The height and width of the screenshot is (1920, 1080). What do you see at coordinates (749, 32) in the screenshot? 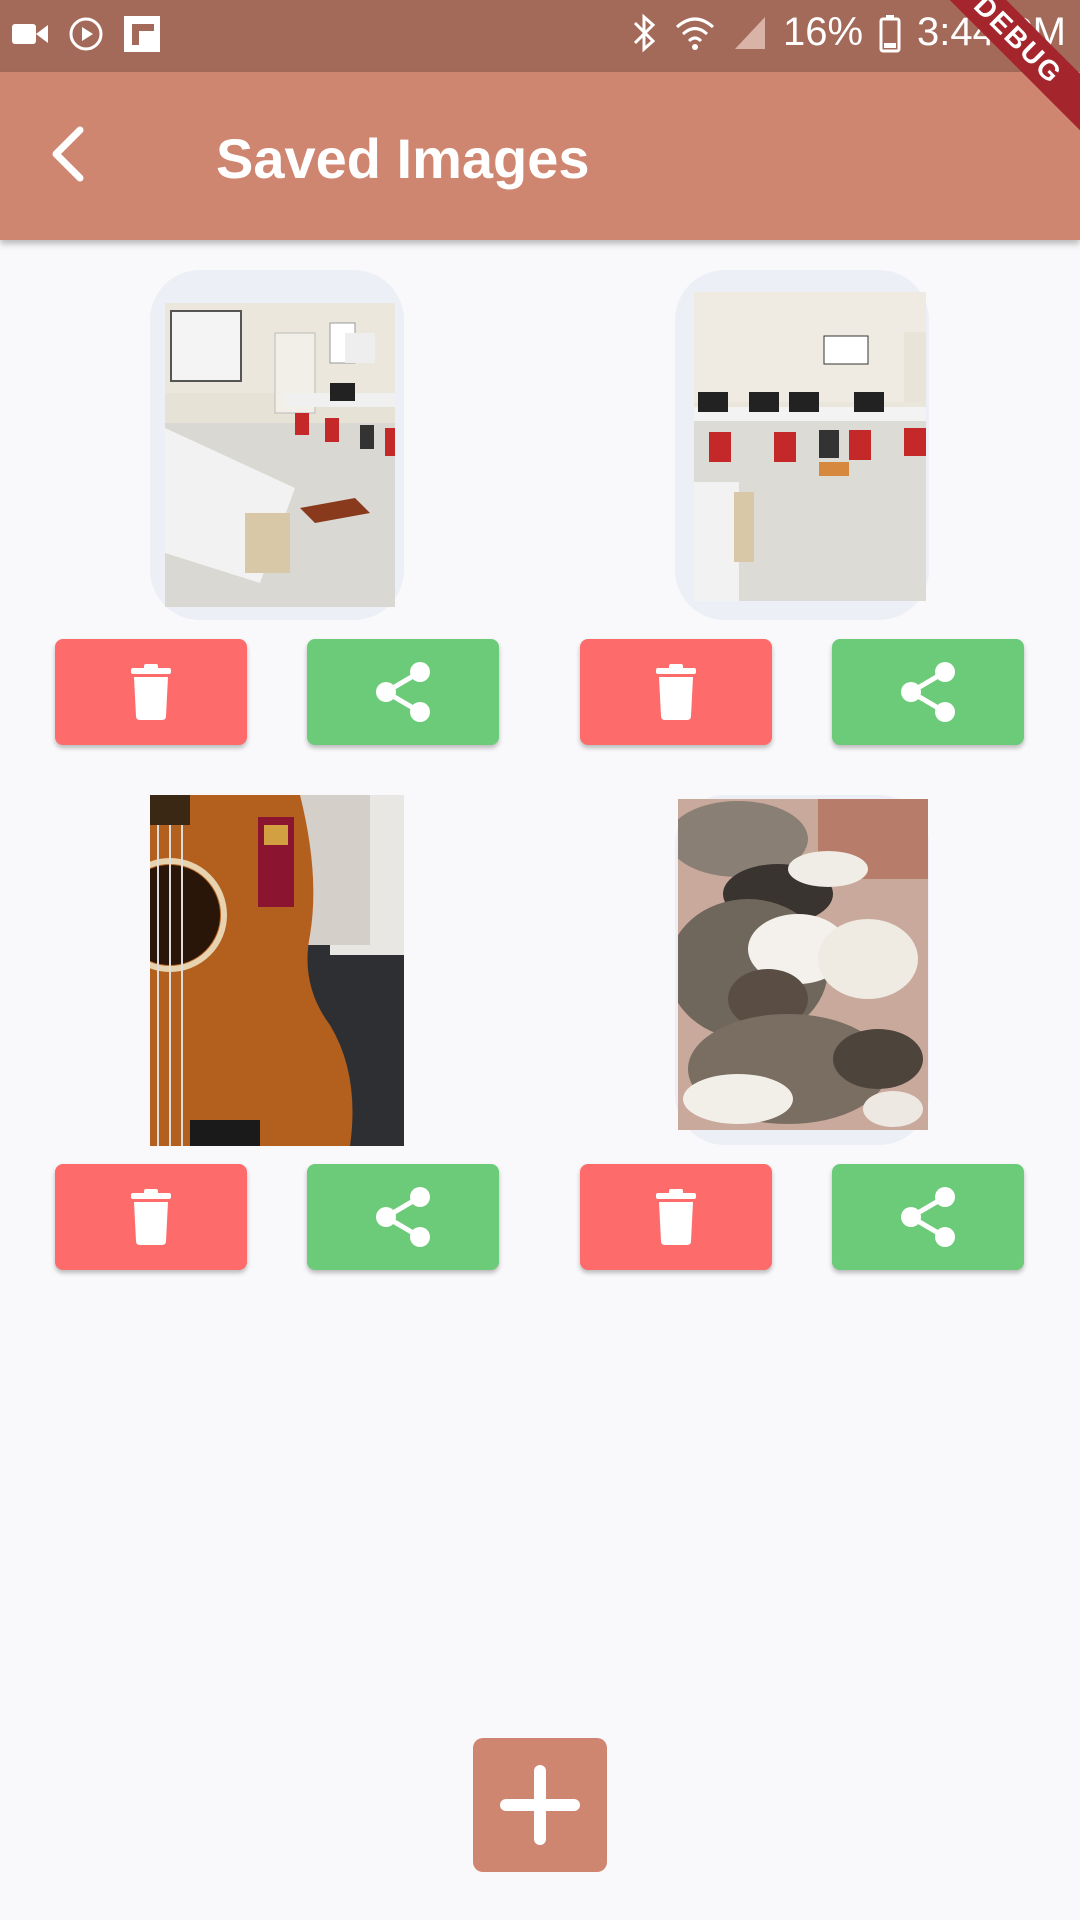
I see `signal-icon` at bounding box center [749, 32].